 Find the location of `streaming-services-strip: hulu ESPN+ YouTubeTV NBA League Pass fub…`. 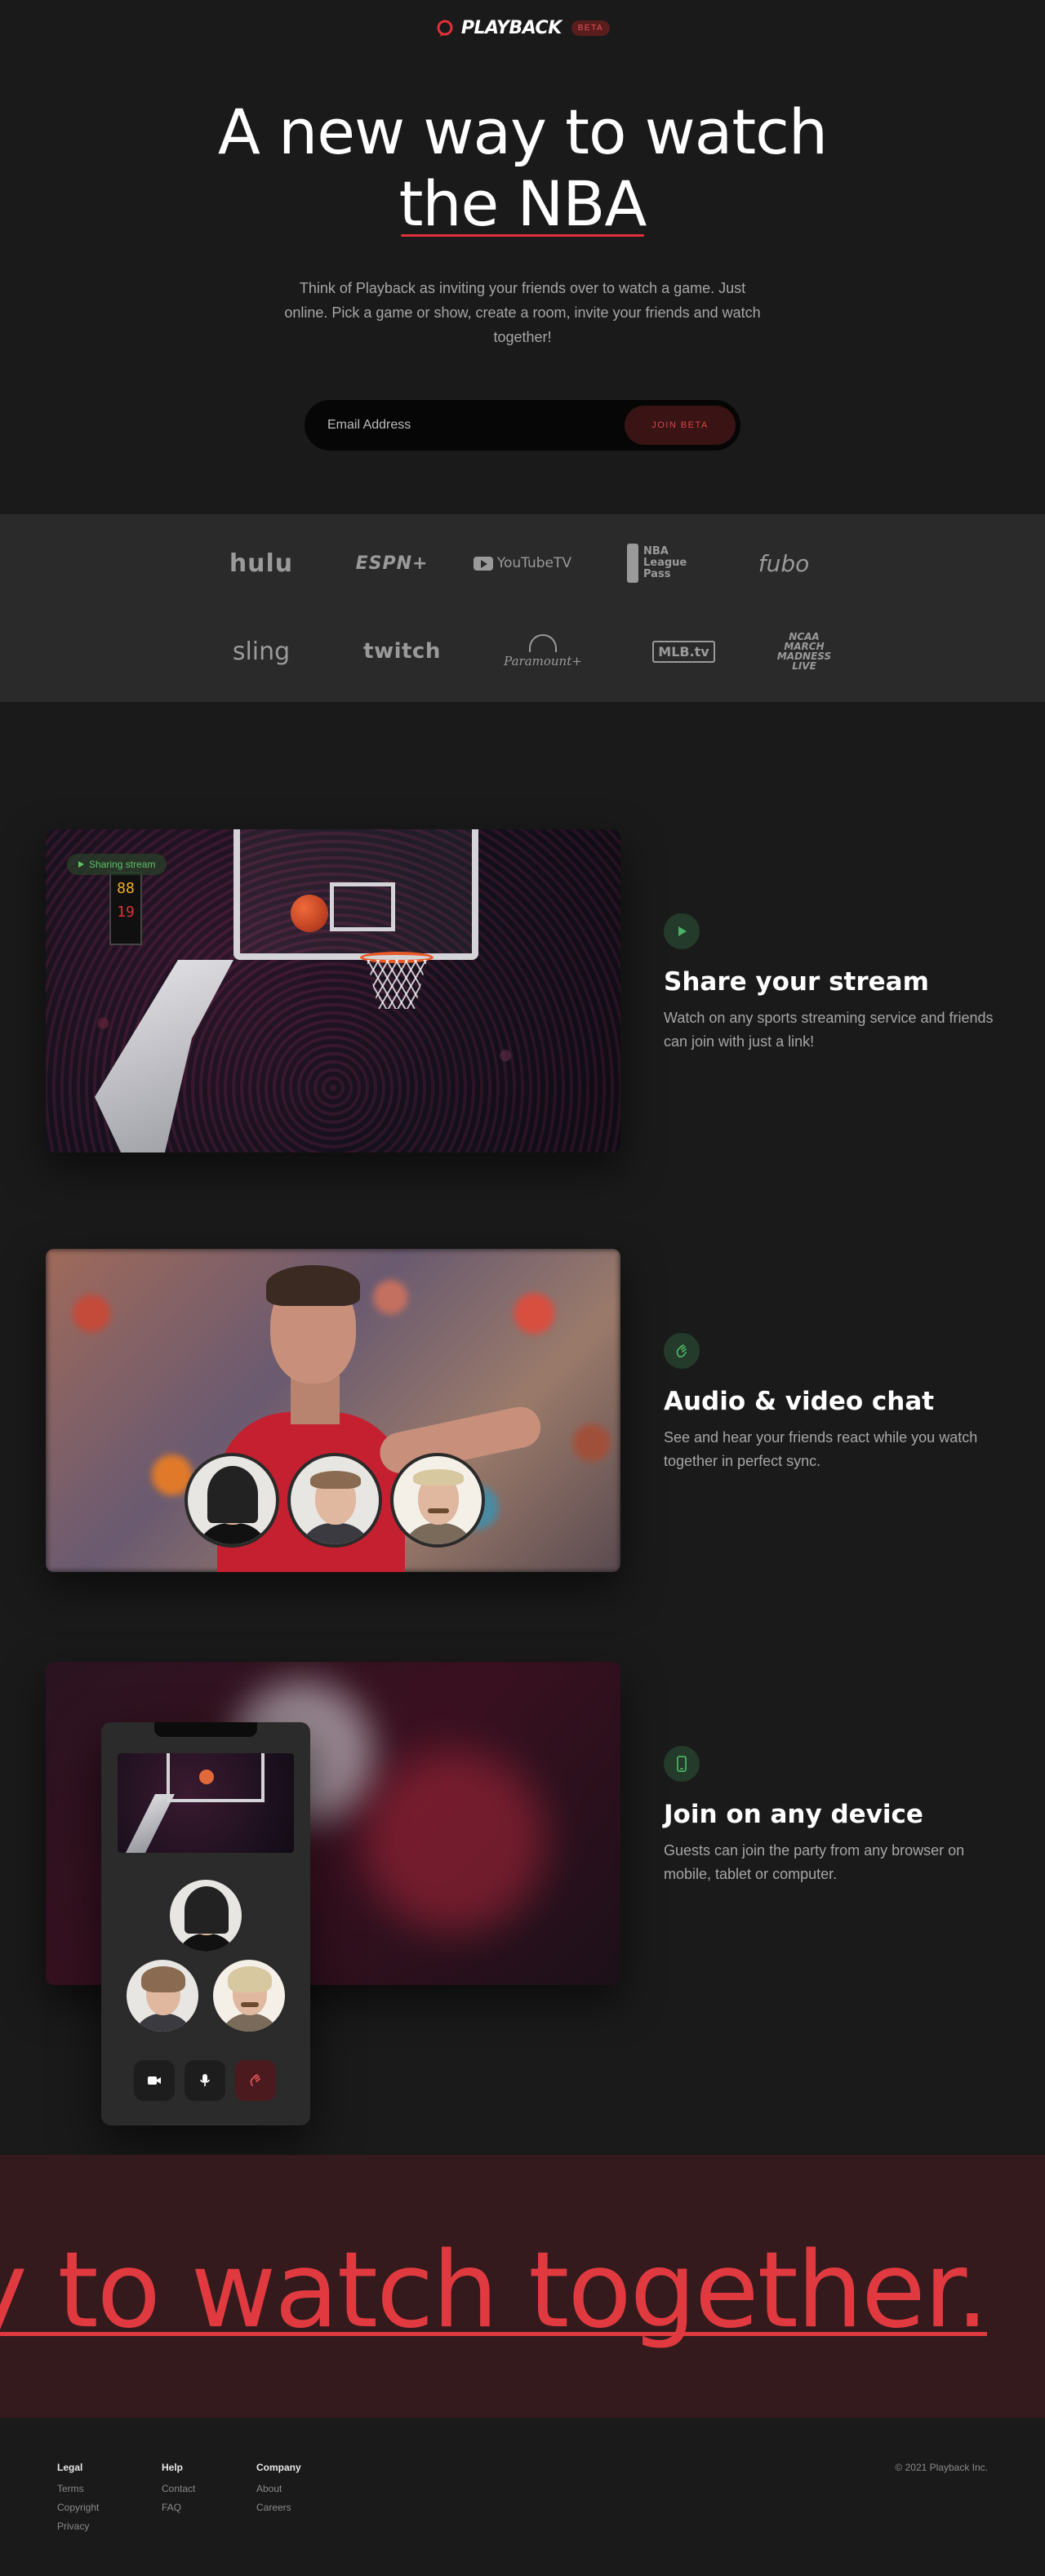

streaming-services-strip: hulu ESPN+ YouTubeTV NBA League Pass fub… is located at coordinates (522, 608).